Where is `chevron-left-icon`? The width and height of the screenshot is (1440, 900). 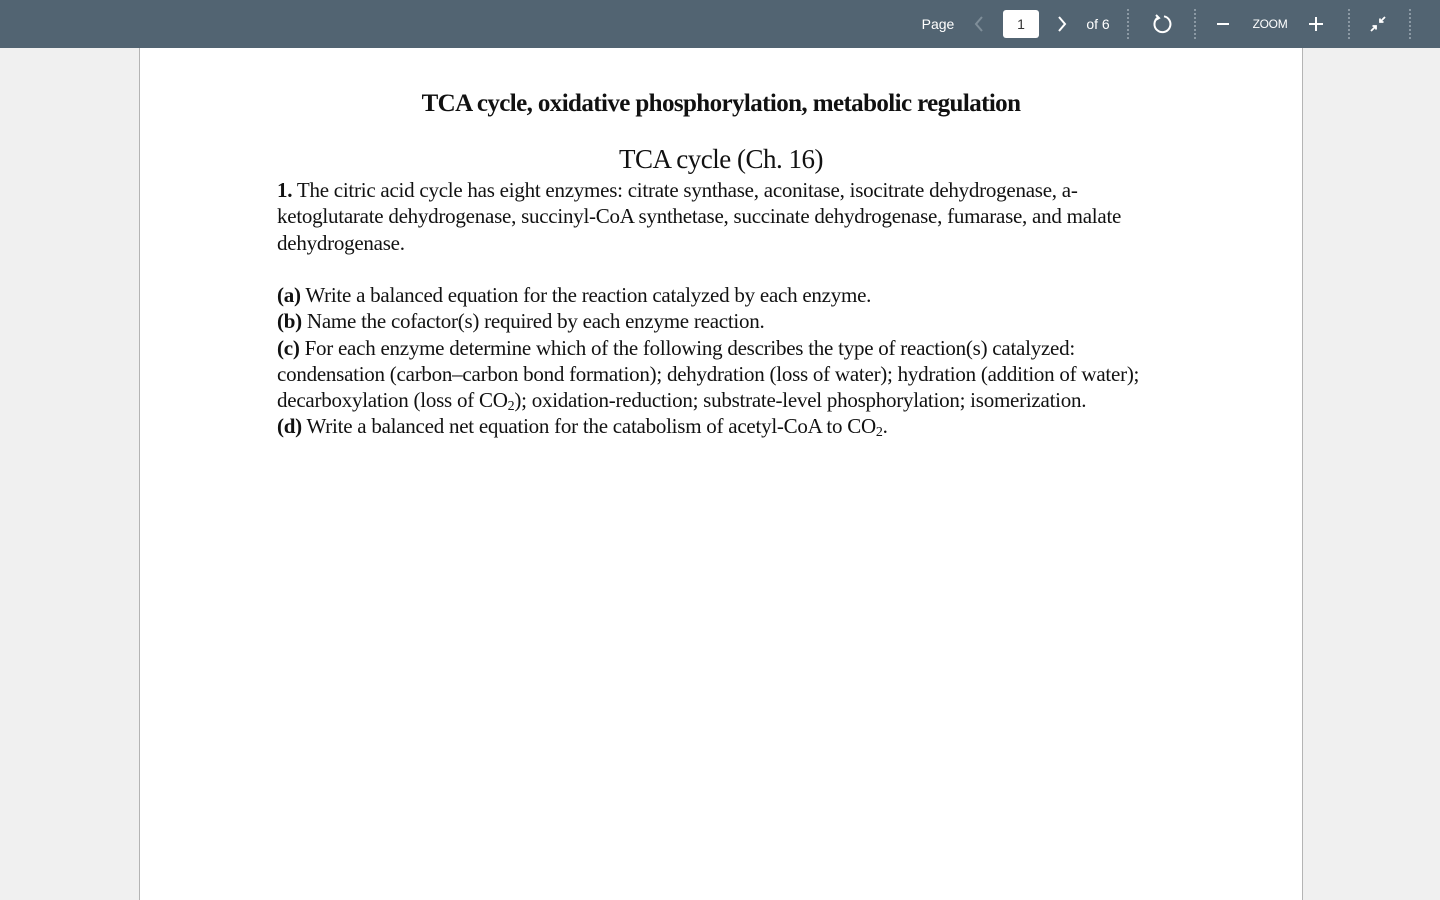
chevron-left-icon is located at coordinates (978, 24).